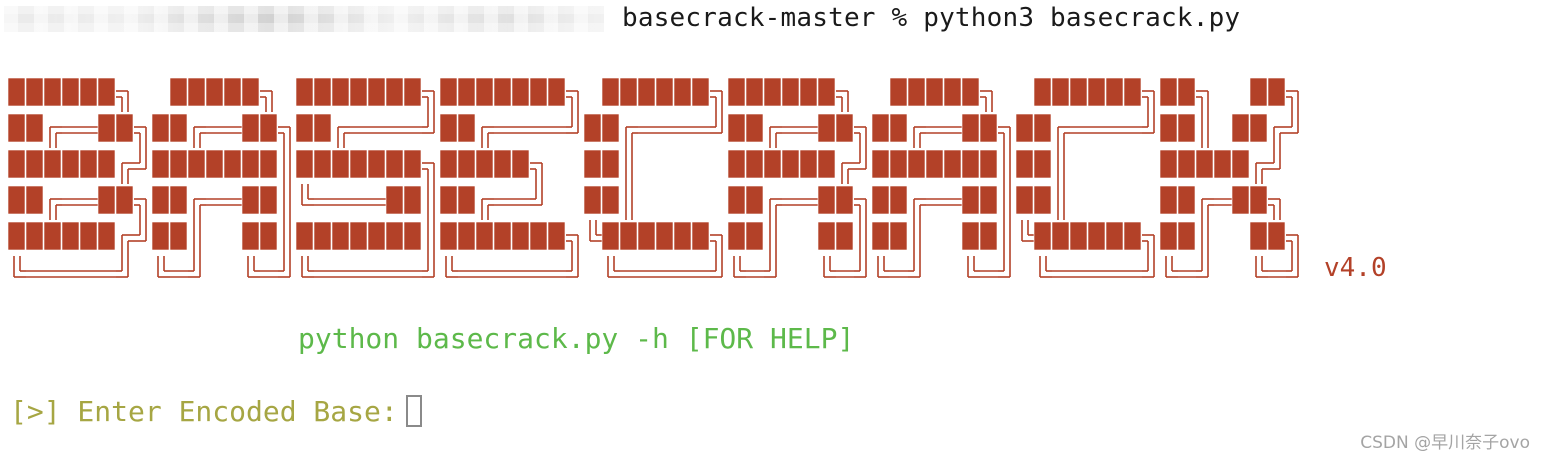 This screenshot has width=1544, height=458. Describe the element at coordinates (304, 19) in the screenshot. I see `redacted-prompt` at that location.